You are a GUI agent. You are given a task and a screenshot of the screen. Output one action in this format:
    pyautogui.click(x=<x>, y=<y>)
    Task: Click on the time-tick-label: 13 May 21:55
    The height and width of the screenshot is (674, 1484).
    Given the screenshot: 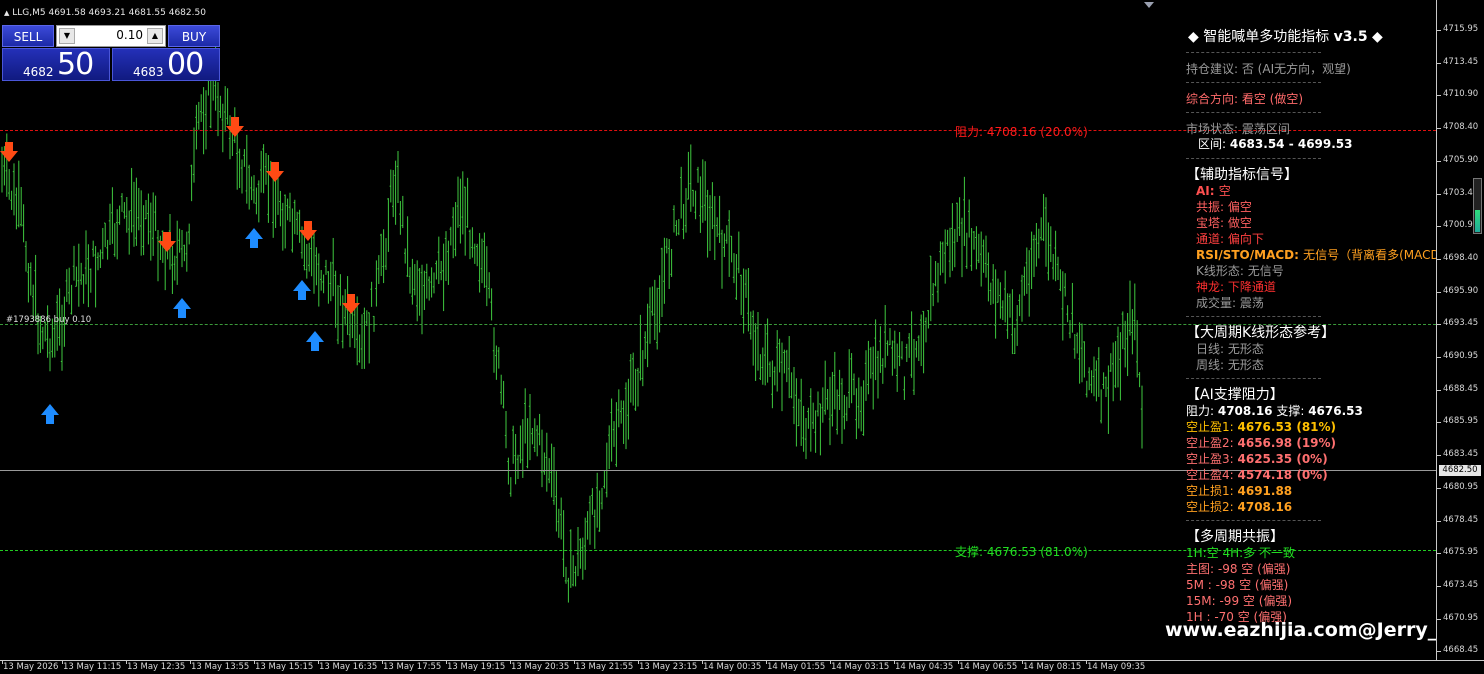 What is the action you would take?
    pyautogui.click(x=604, y=667)
    